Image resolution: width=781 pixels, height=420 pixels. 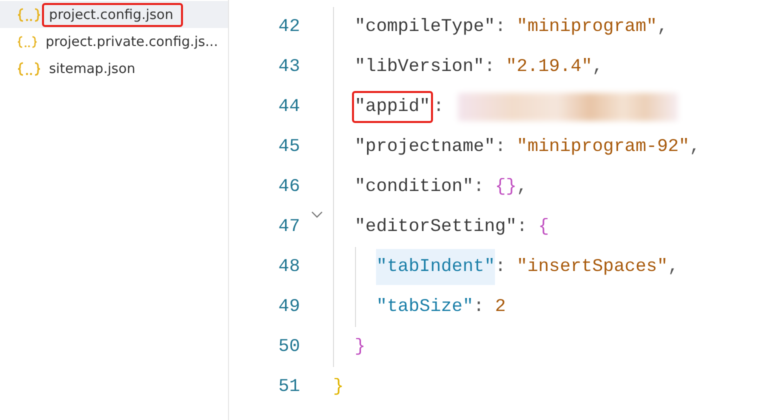 I want to click on file-item: project.config.json, so click(x=114, y=14).